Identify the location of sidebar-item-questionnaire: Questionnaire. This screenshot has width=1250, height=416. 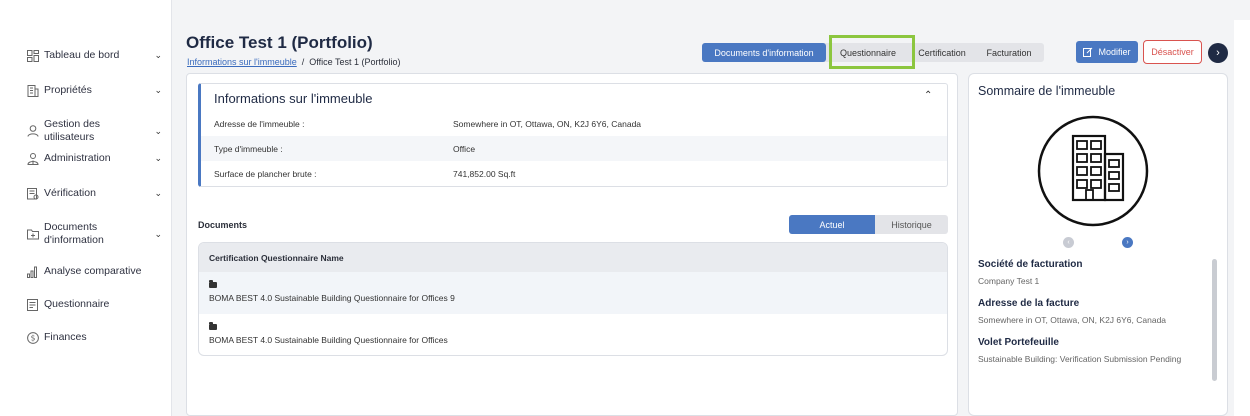
(94, 304).